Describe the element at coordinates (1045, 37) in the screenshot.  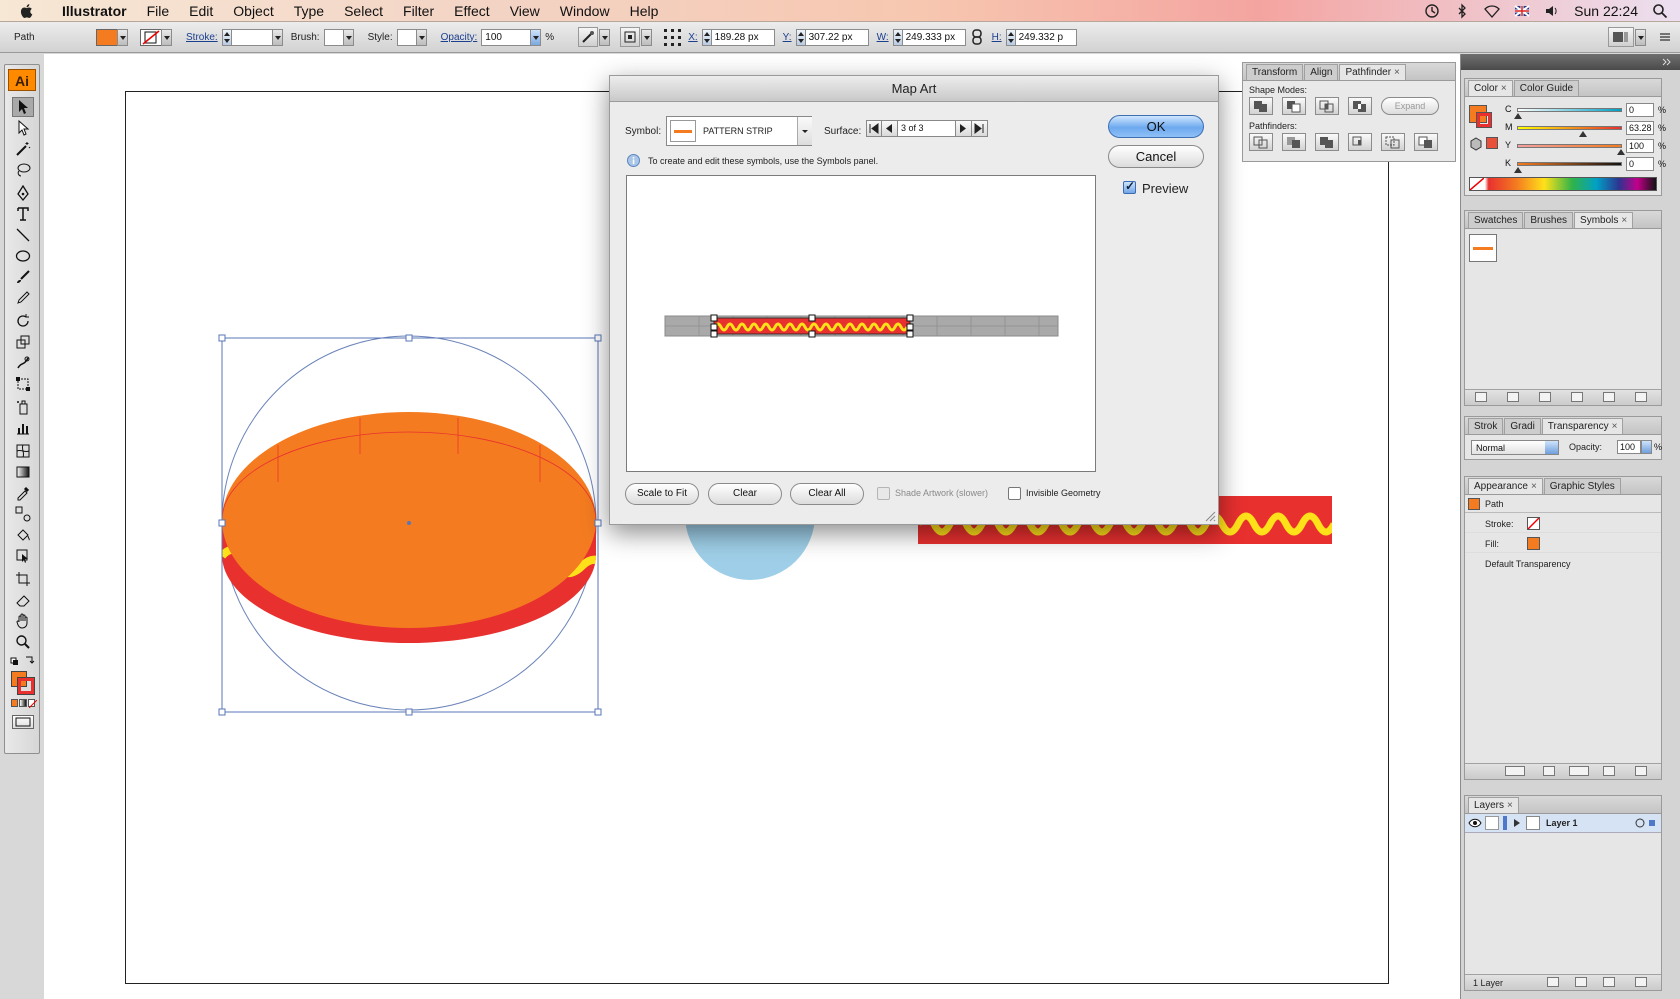
I see `height-input` at that location.